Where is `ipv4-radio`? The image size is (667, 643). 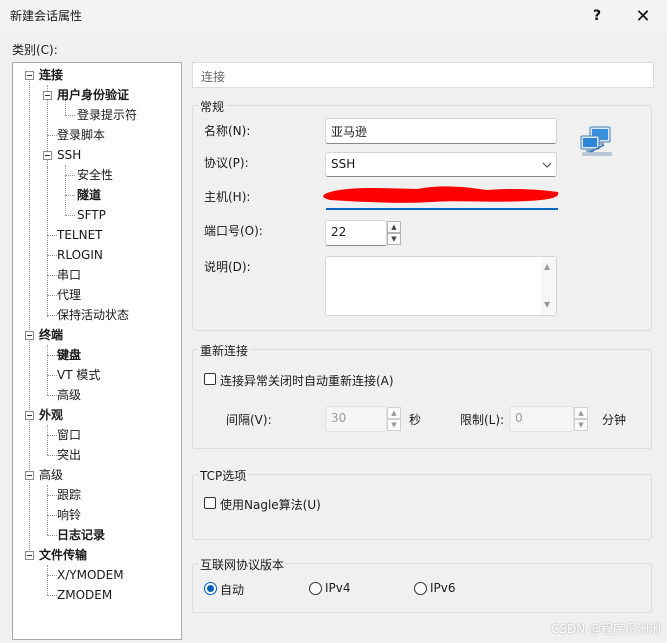 ipv4-radio is located at coordinates (315, 588).